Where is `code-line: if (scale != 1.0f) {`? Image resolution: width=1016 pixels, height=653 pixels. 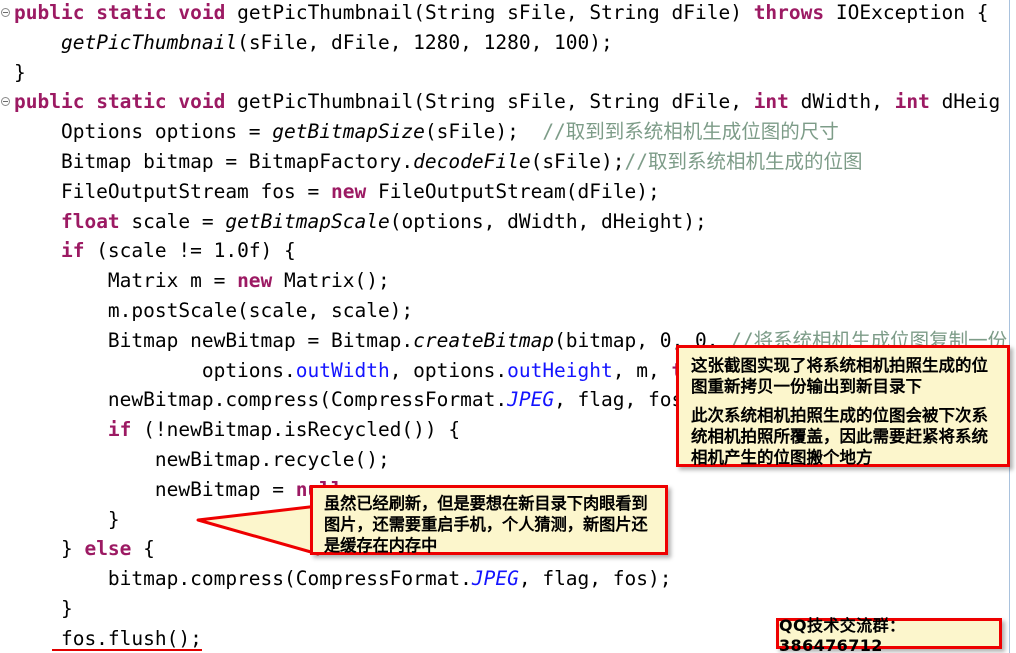
code-line: if (scale != 1.0f) { is located at coordinates (508, 251).